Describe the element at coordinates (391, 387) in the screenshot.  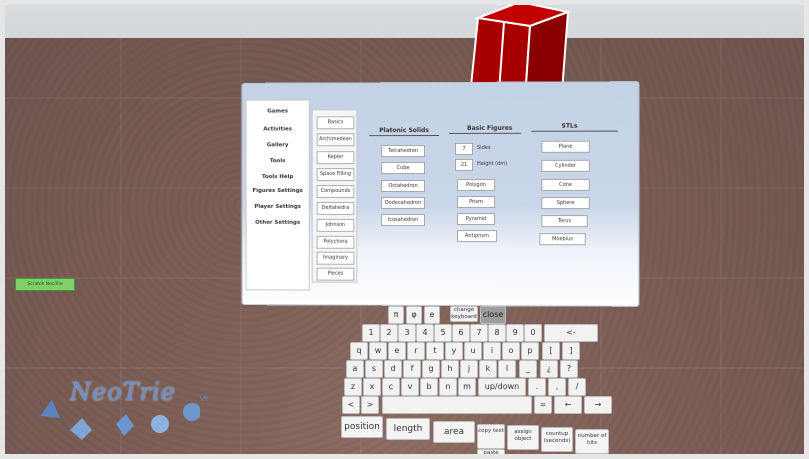
I see `key-c: c` at that location.